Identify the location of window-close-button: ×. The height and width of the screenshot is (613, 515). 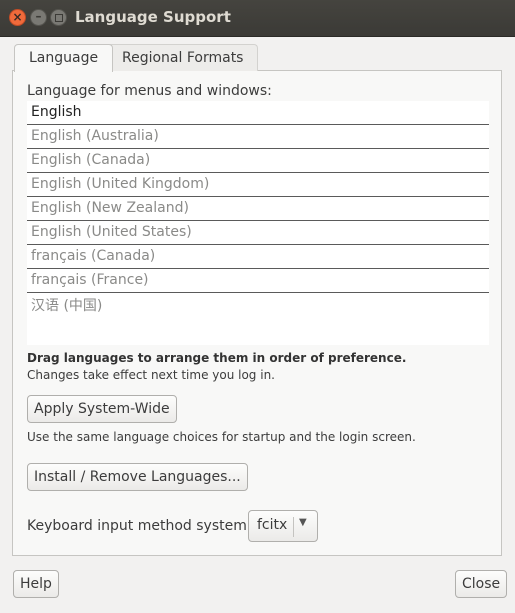
(17, 17).